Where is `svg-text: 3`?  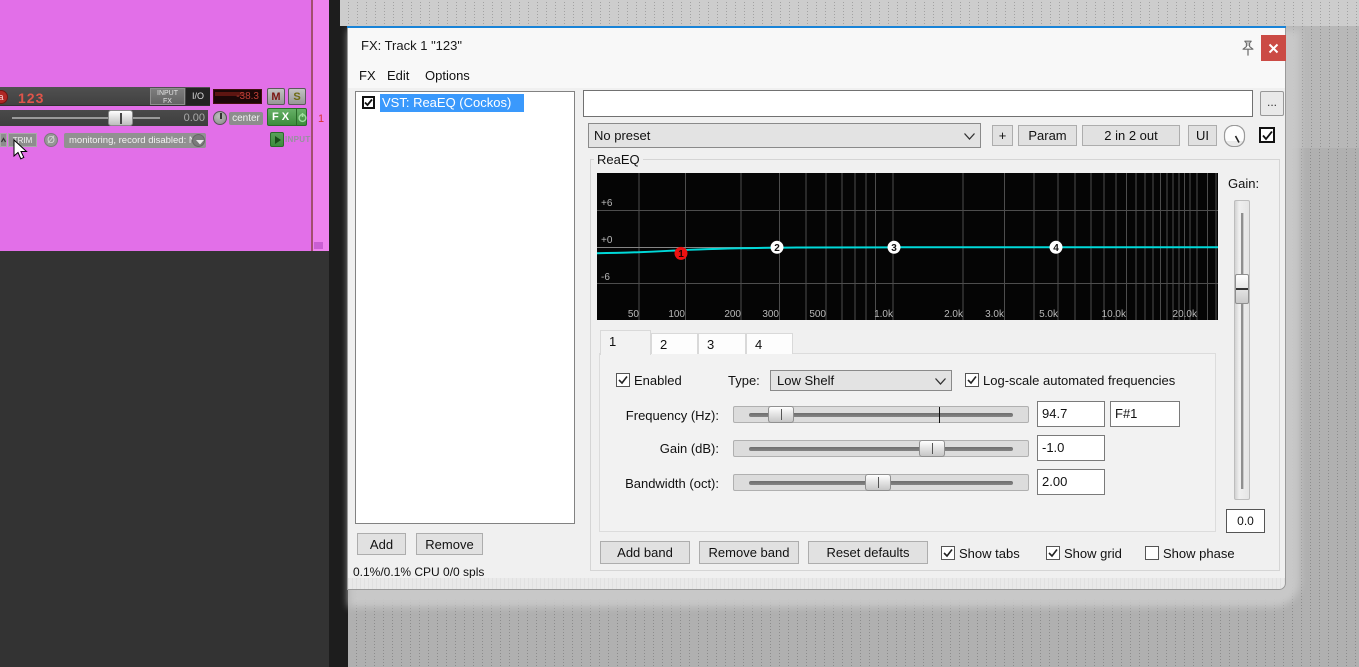
svg-text: 3 is located at coordinates (894, 248).